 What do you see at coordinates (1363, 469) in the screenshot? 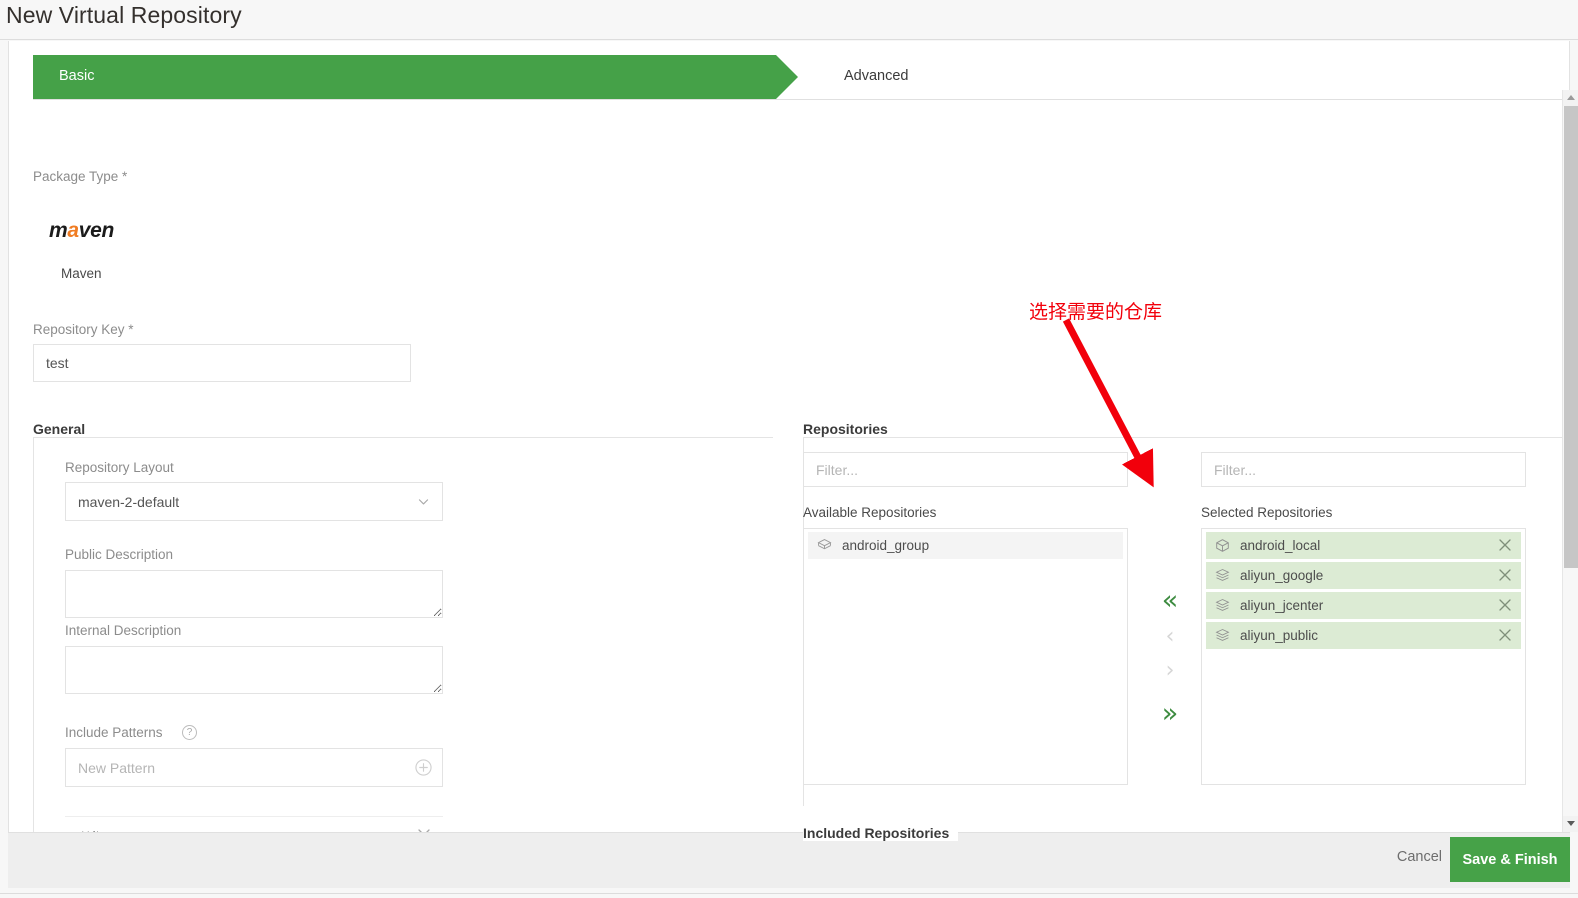
I see `selected-filter-input` at bounding box center [1363, 469].